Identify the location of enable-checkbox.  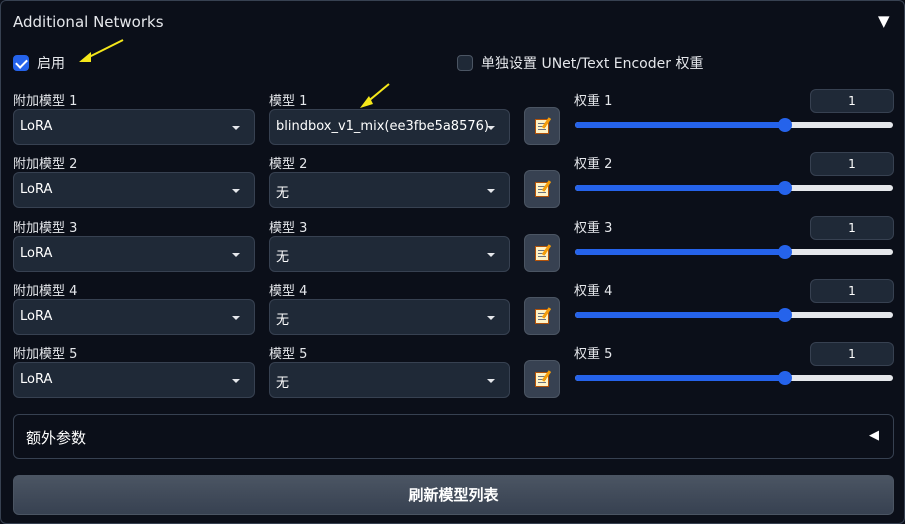
(21, 63).